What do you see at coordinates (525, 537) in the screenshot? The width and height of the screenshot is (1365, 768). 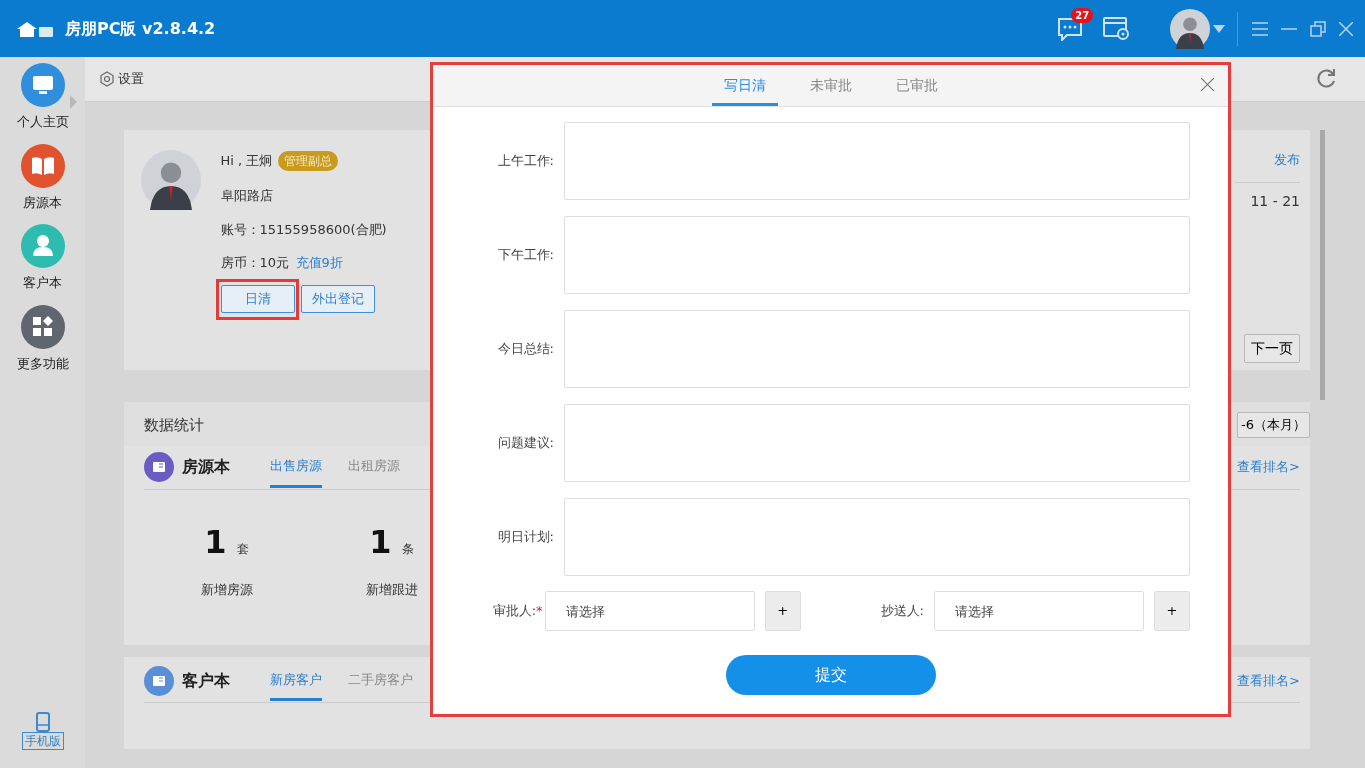 I see `field-label: 明日计划:` at bounding box center [525, 537].